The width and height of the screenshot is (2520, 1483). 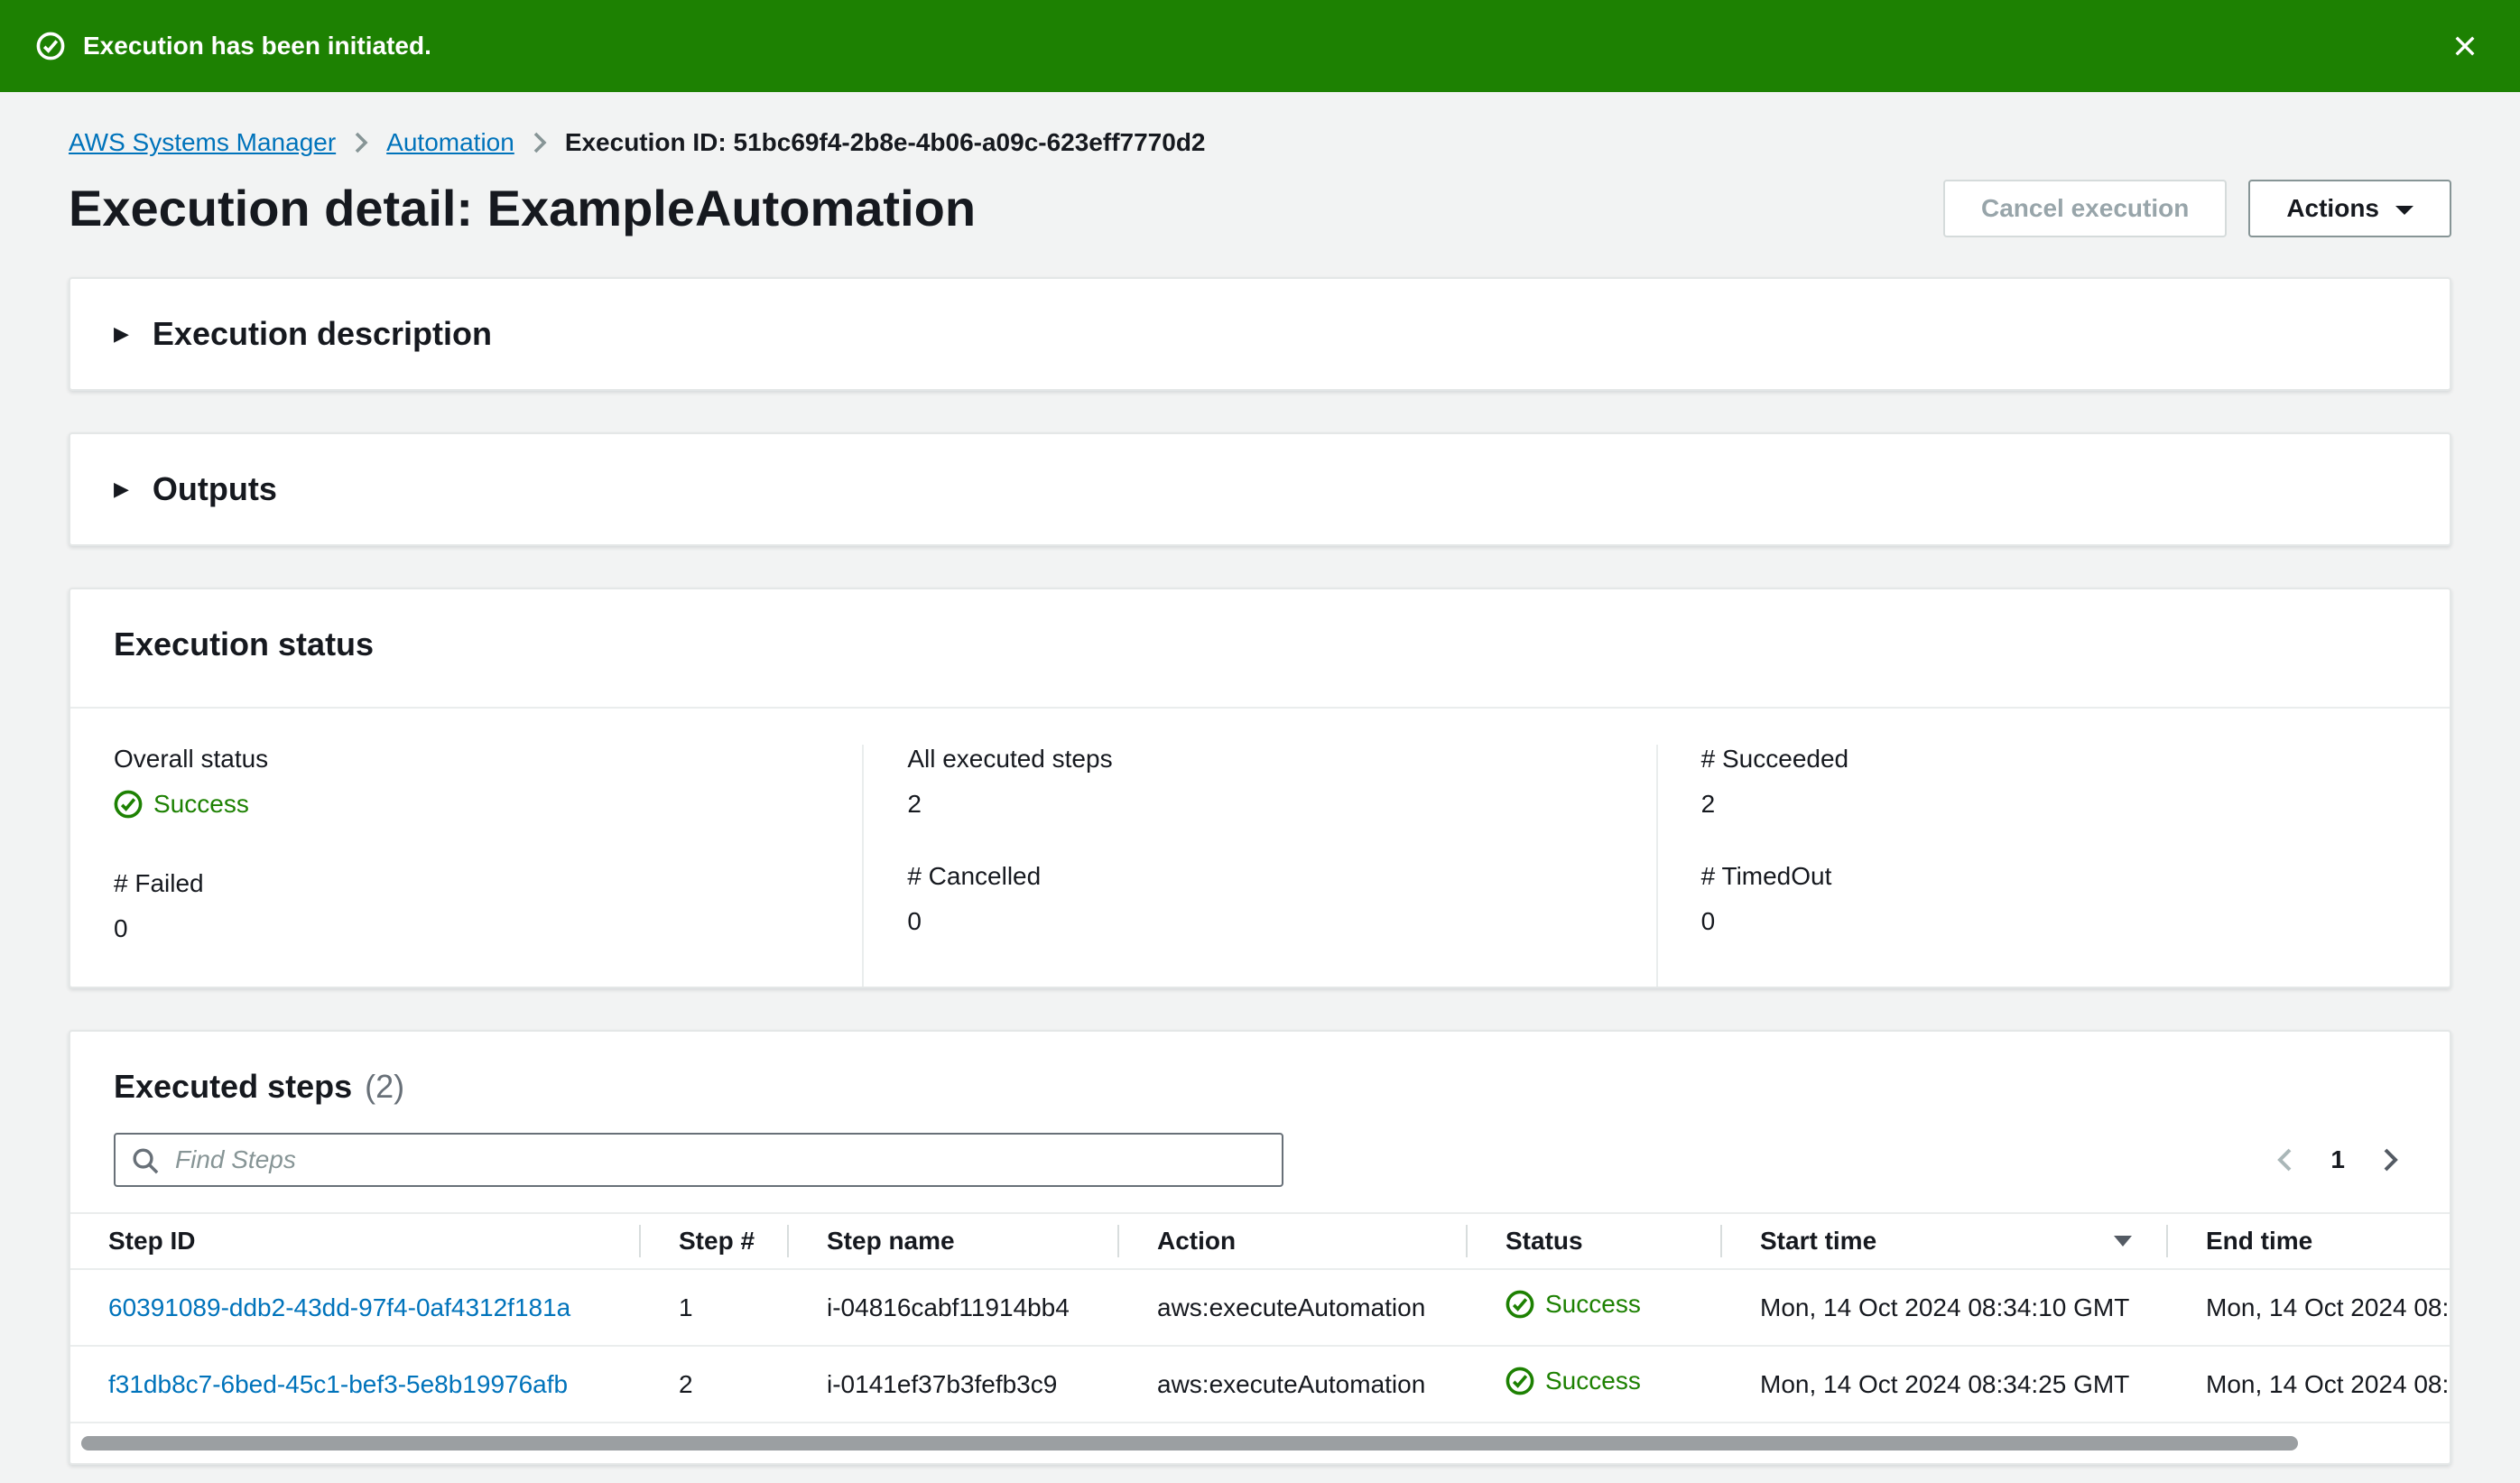 What do you see at coordinates (914, 921) in the screenshot?
I see `cancelled-value: 0` at bounding box center [914, 921].